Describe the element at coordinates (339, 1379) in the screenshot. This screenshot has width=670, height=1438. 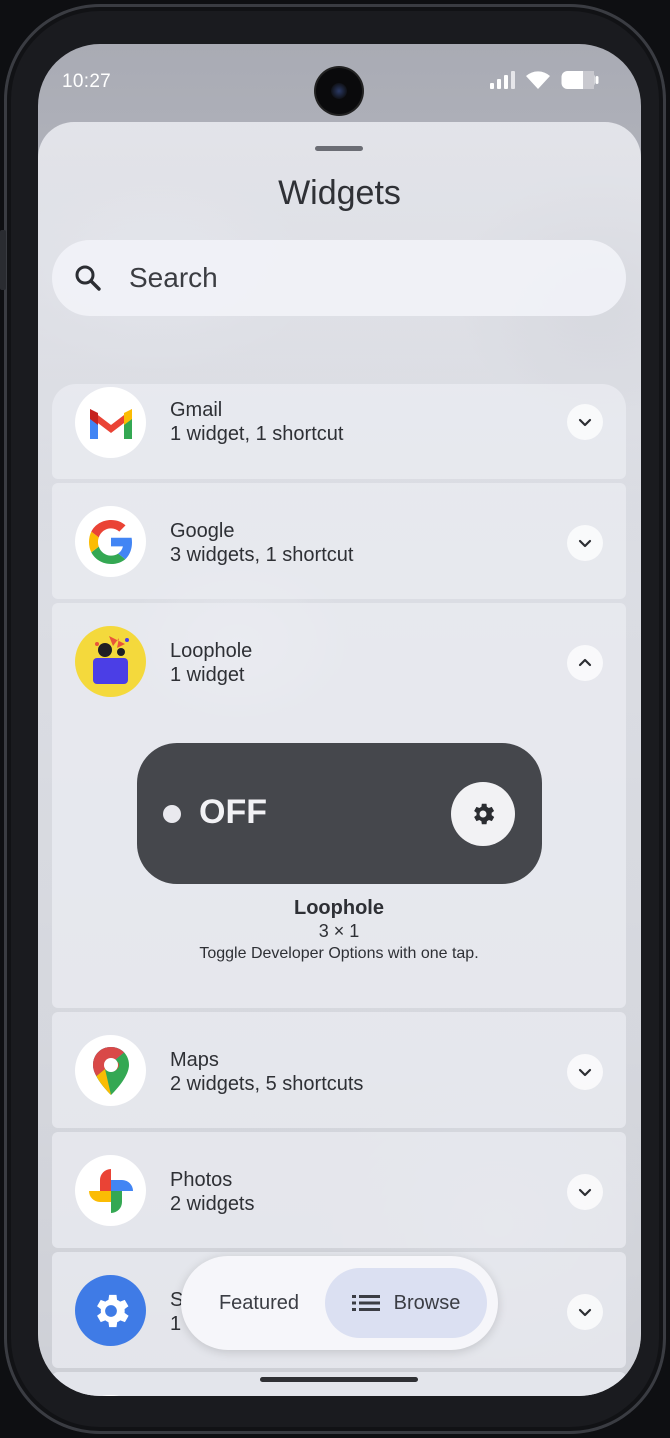
I see `gesture-nav-bar` at that location.